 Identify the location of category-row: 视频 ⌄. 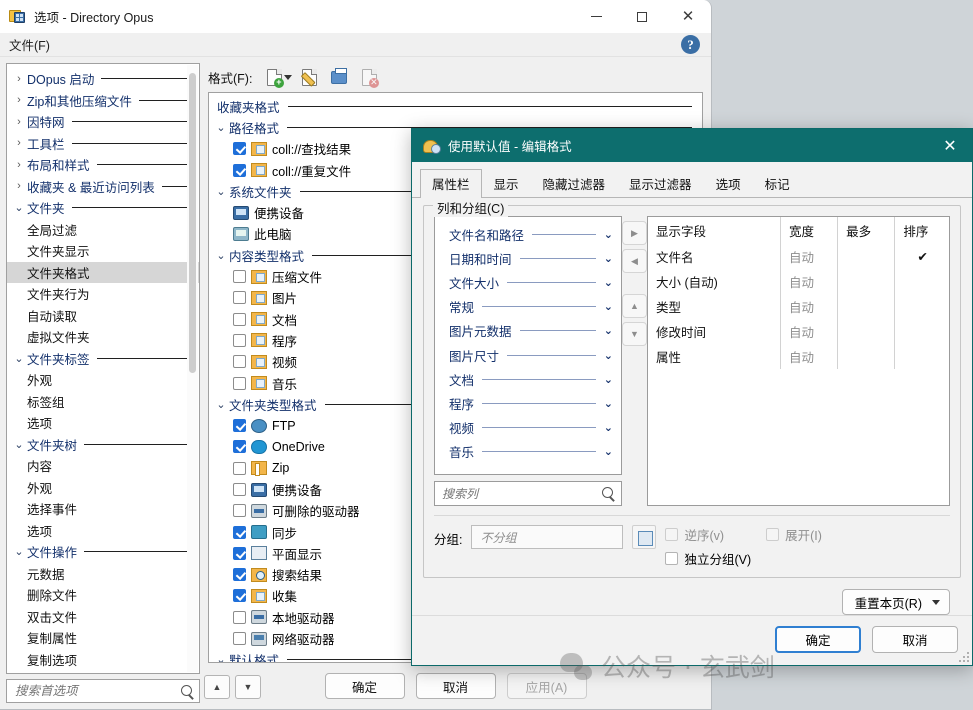
(528, 428).